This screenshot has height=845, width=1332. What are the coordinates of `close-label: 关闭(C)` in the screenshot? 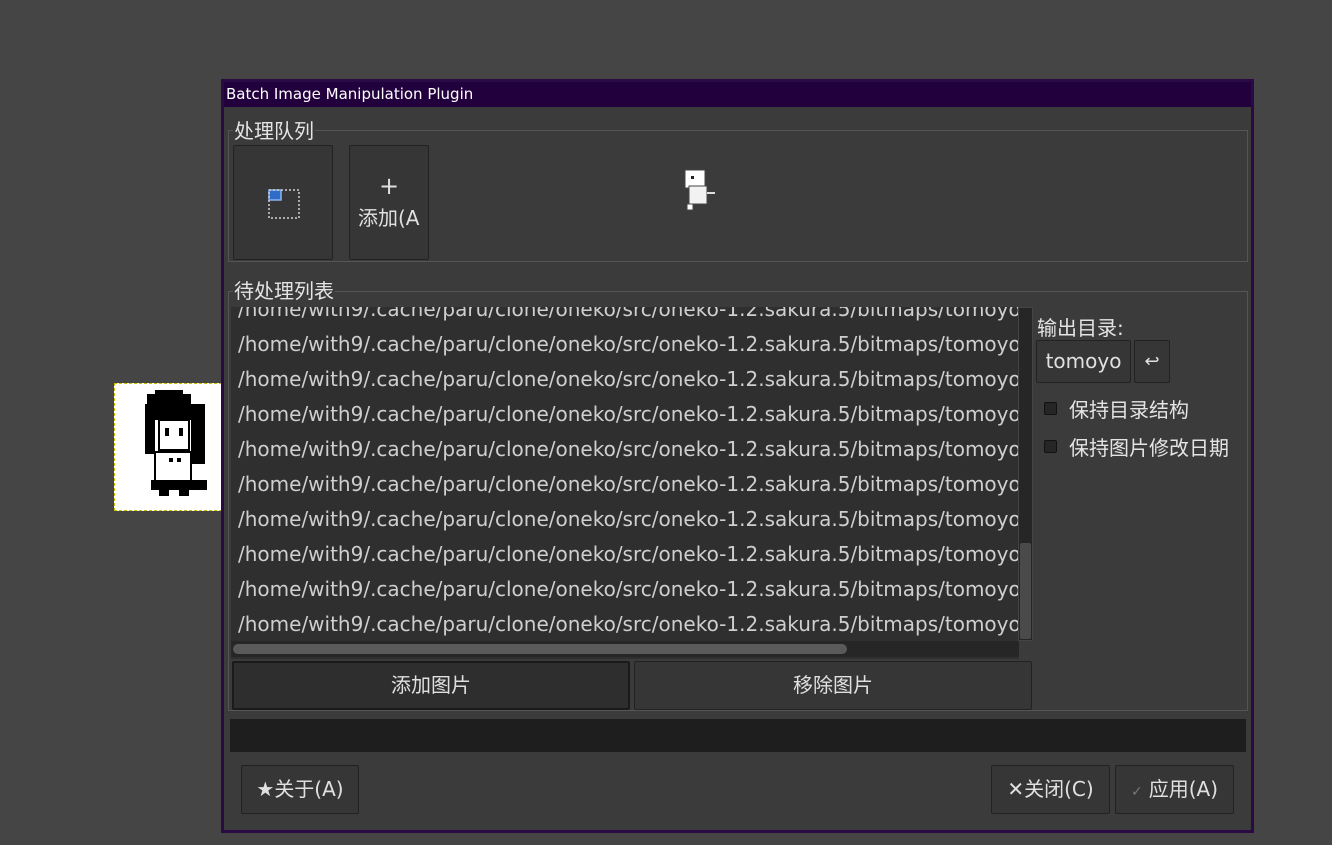 It's located at (1059, 789).